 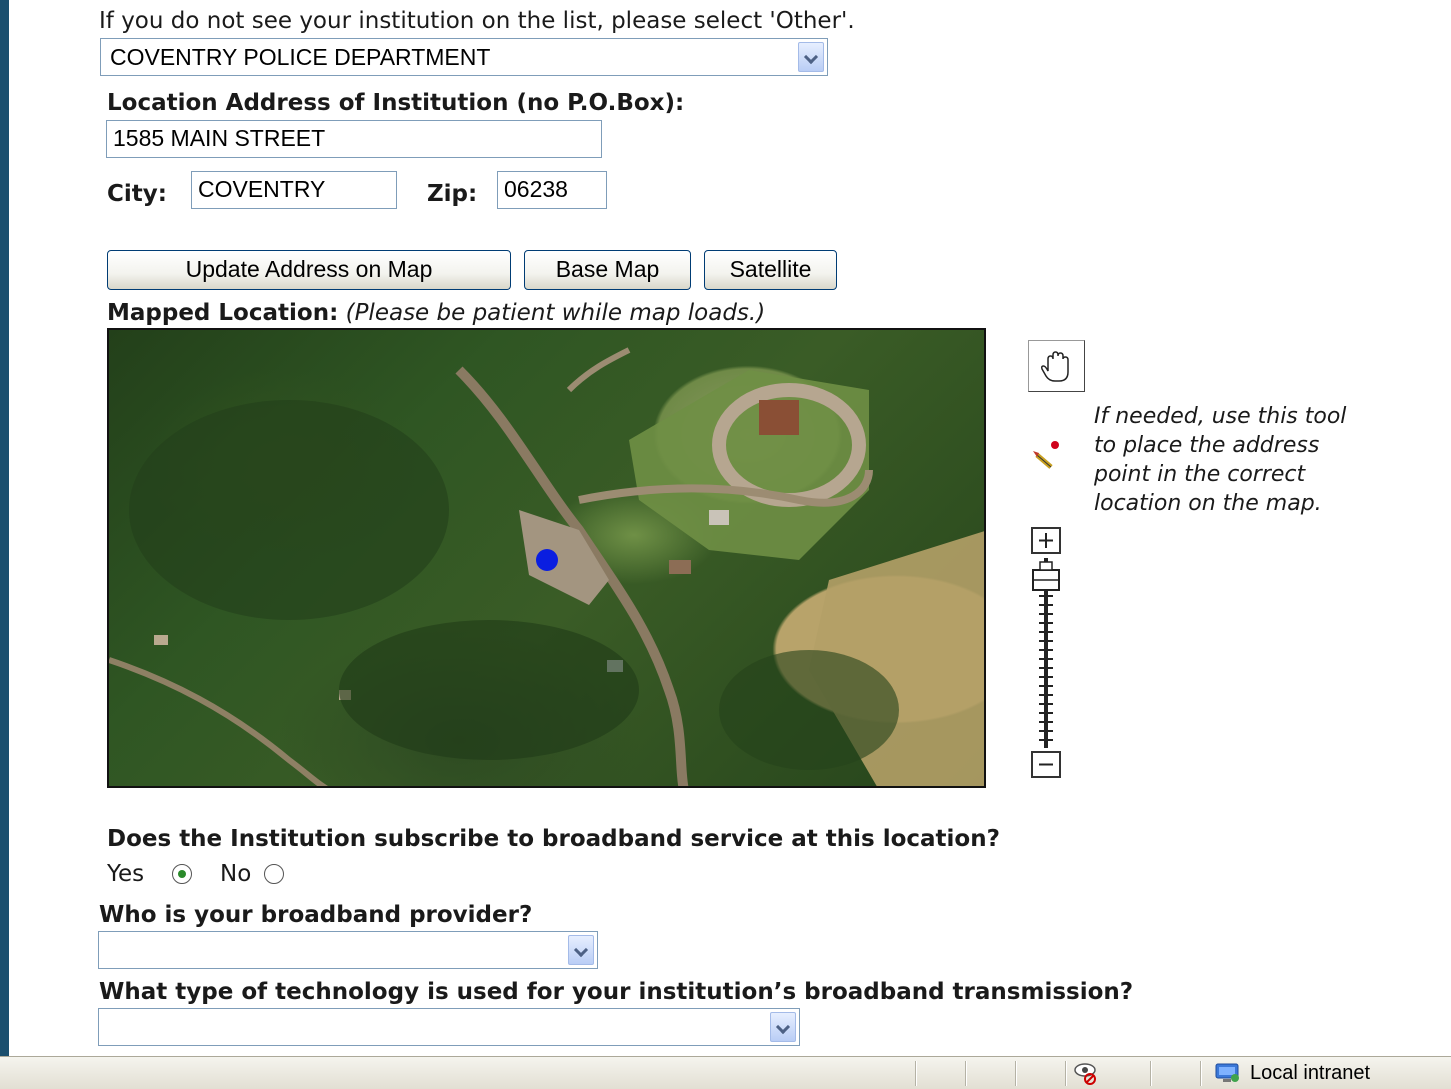 What do you see at coordinates (607, 270) in the screenshot?
I see `base-map-button: Base Map` at bounding box center [607, 270].